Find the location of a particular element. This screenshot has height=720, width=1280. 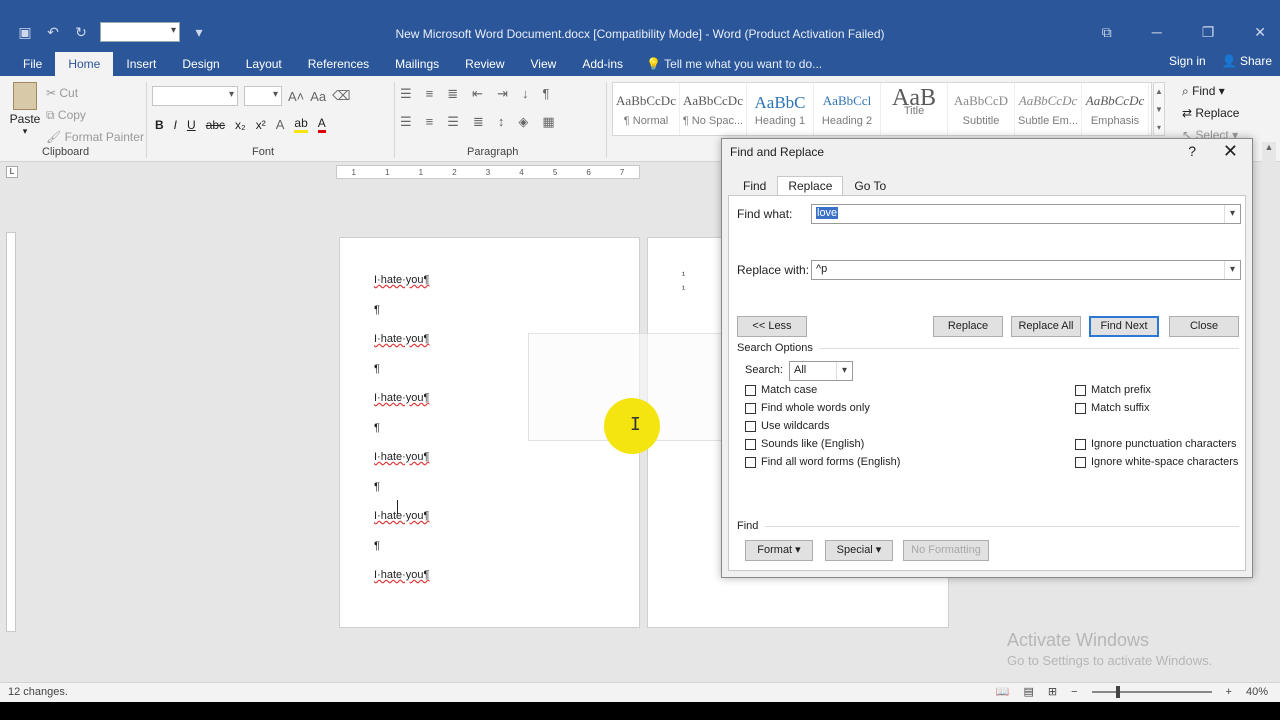

tab-view: View is located at coordinates (544, 64).